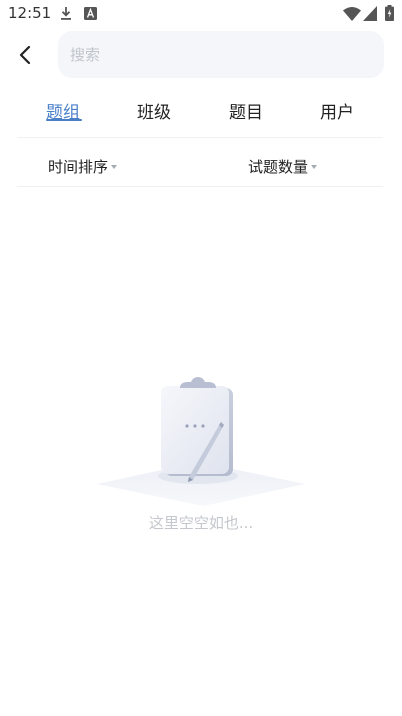 The width and height of the screenshot is (402, 716). What do you see at coordinates (154, 110) in the screenshot?
I see `tab-classes: 班级` at bounding box center [154, 110].